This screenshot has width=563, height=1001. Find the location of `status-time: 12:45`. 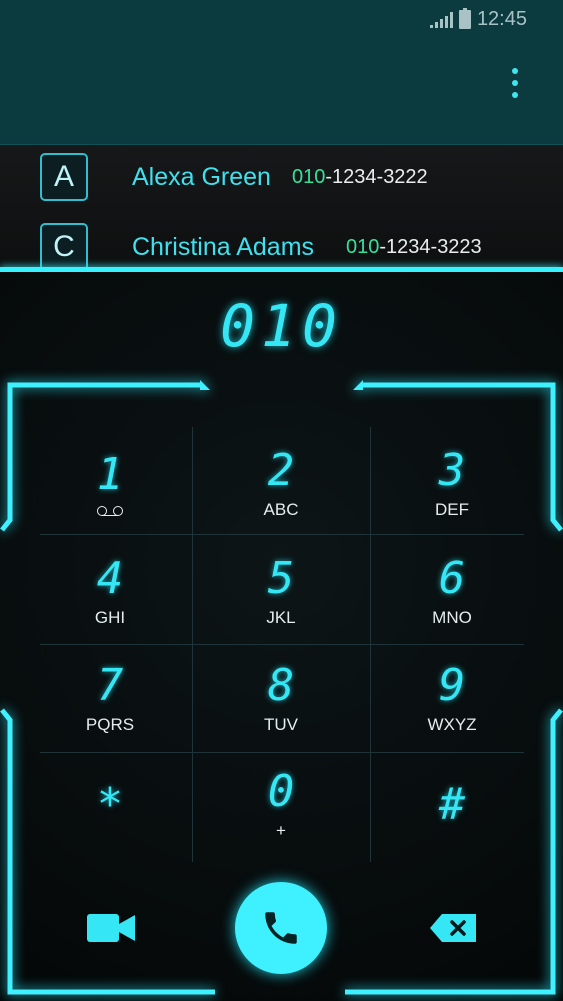

status-time: 12:45 is located at coordinates (501, 19).